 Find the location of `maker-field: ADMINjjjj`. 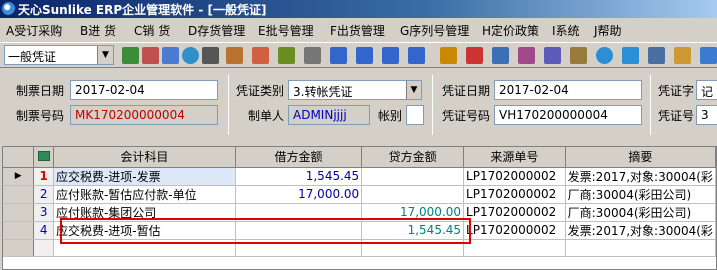

maker-field: ADMINjjjj is located at coordinates (329, 115).